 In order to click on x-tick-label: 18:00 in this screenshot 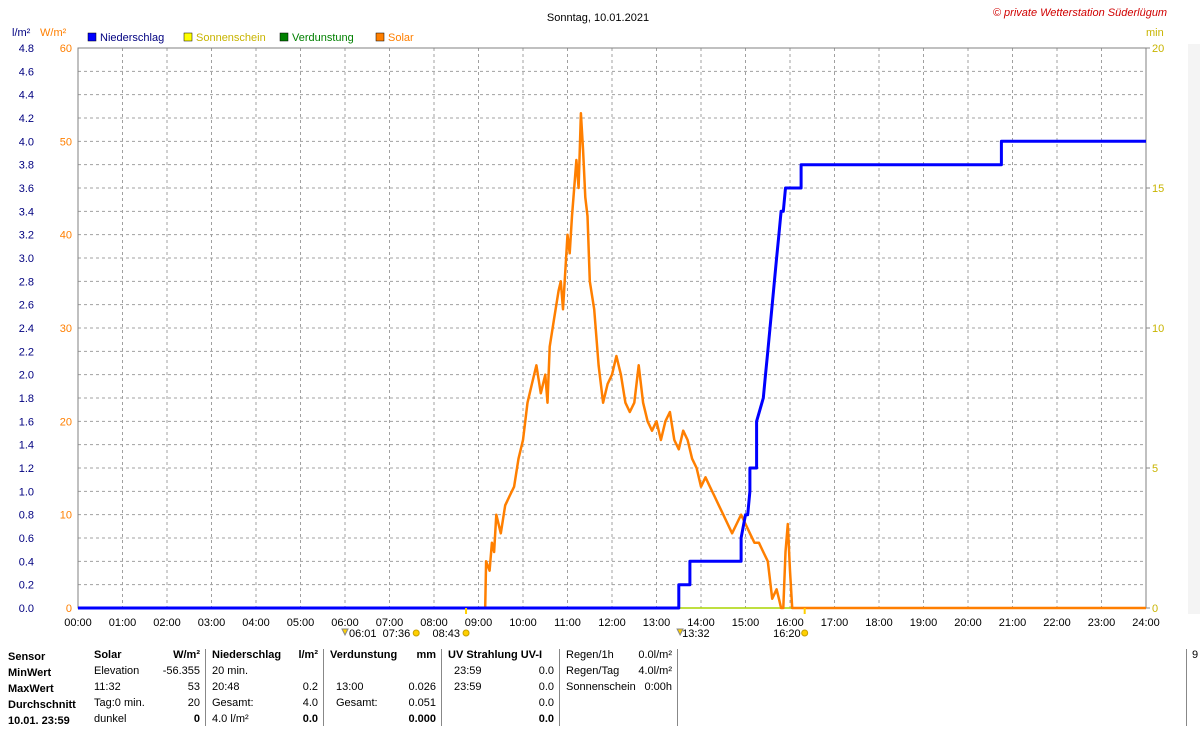, I will do `click(879, 623)`.